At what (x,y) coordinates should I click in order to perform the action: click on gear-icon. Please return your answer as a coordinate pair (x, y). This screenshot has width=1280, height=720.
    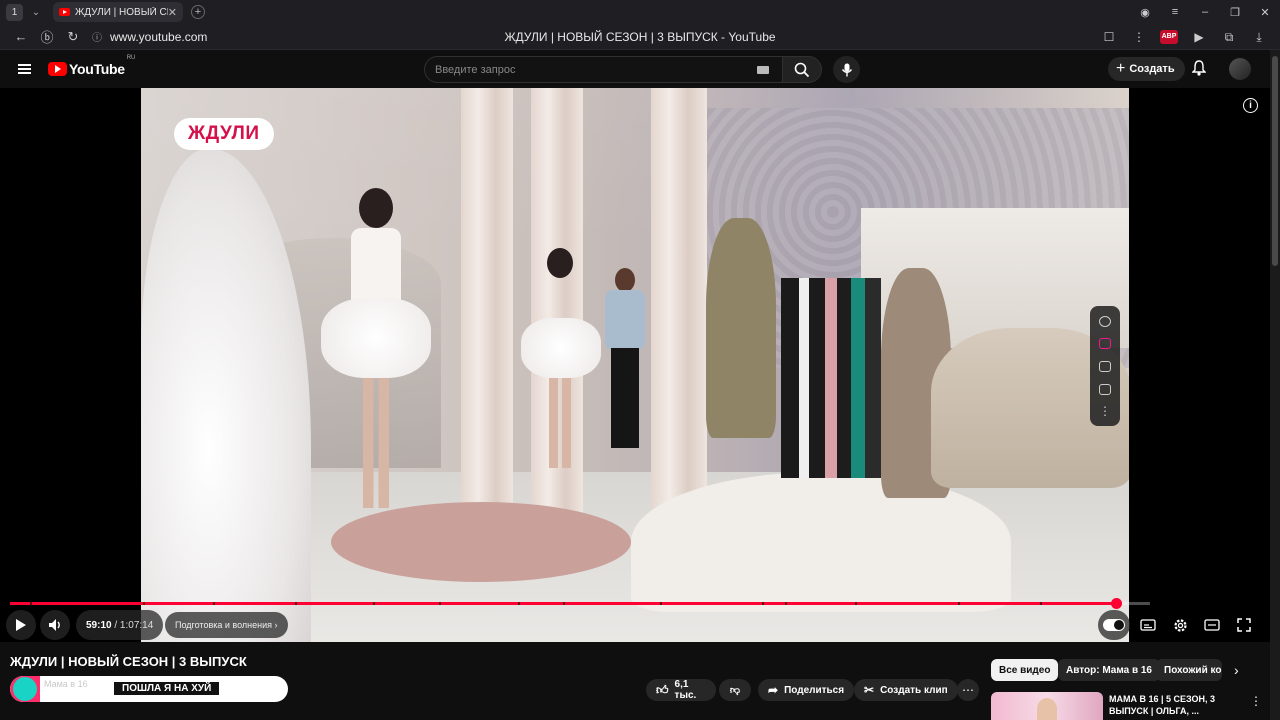
    Looking at the image, I should click on (1180, 625).